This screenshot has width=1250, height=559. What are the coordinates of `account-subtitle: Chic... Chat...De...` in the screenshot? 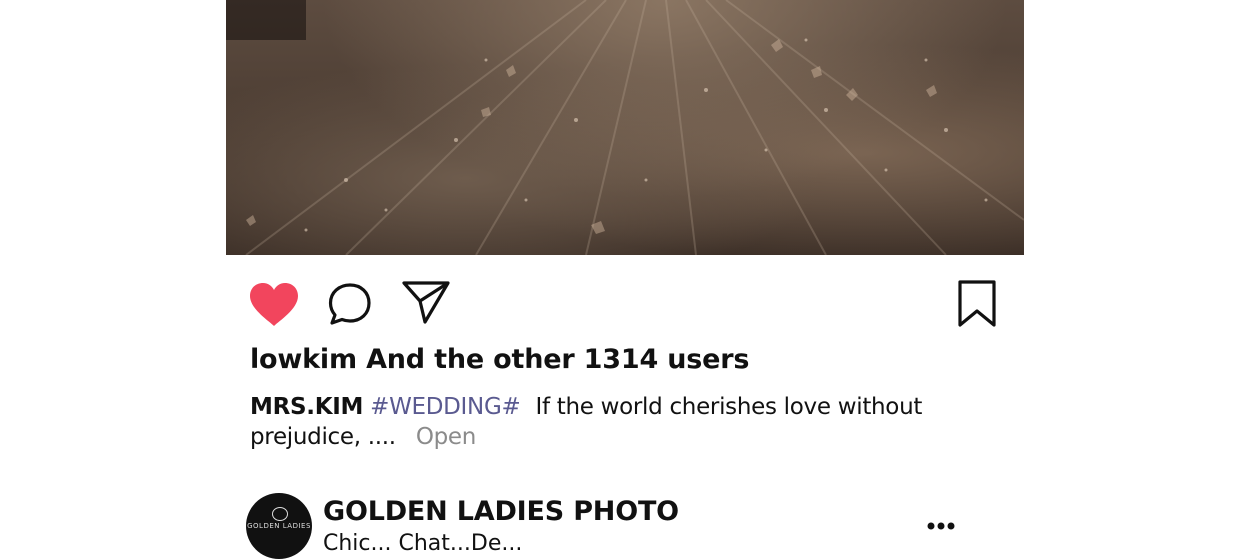 It's located at (423, 543).